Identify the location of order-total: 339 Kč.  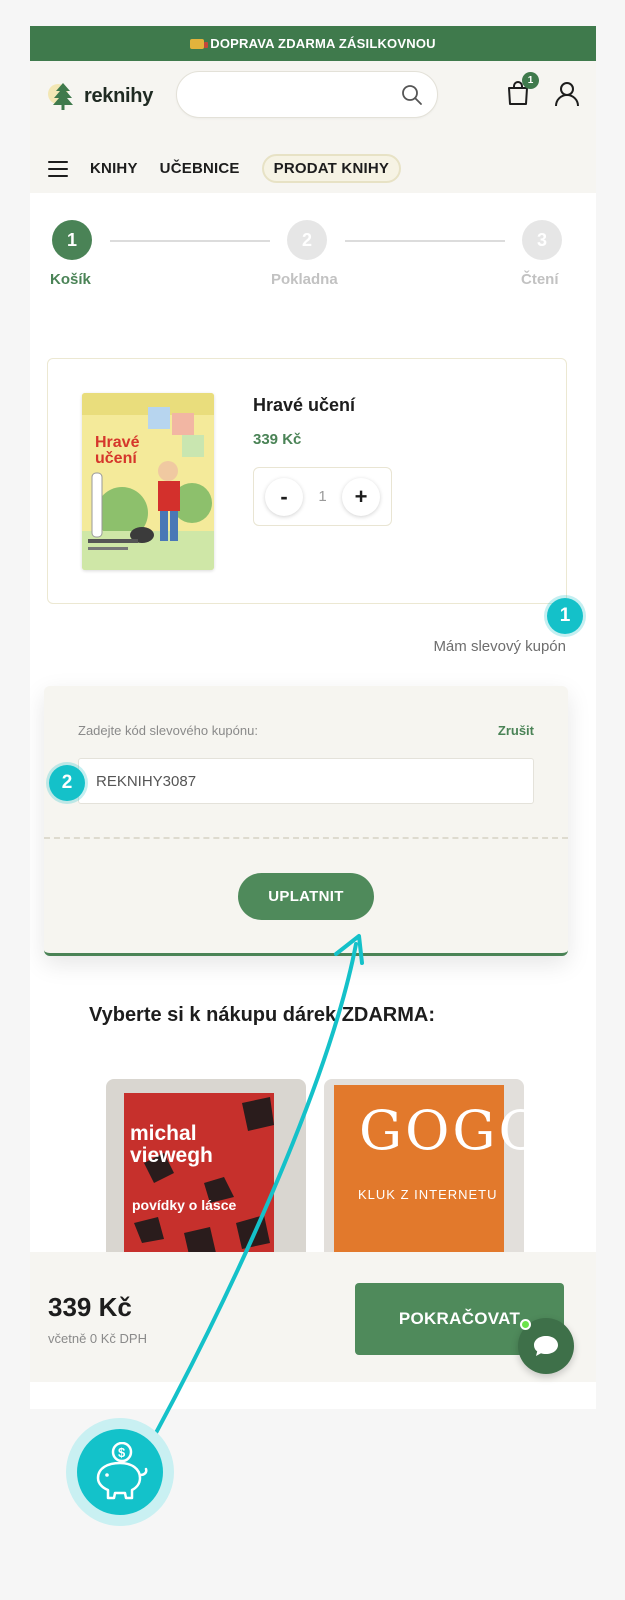
(90, 1307).